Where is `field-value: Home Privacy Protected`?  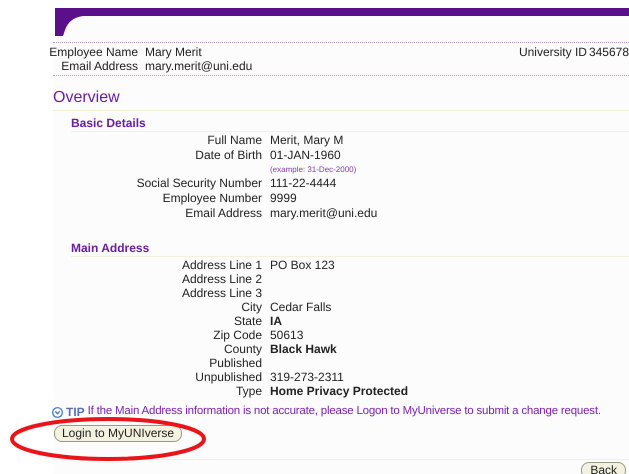
field-value: Home Privacy Protected is located at coordinates (339, 391).